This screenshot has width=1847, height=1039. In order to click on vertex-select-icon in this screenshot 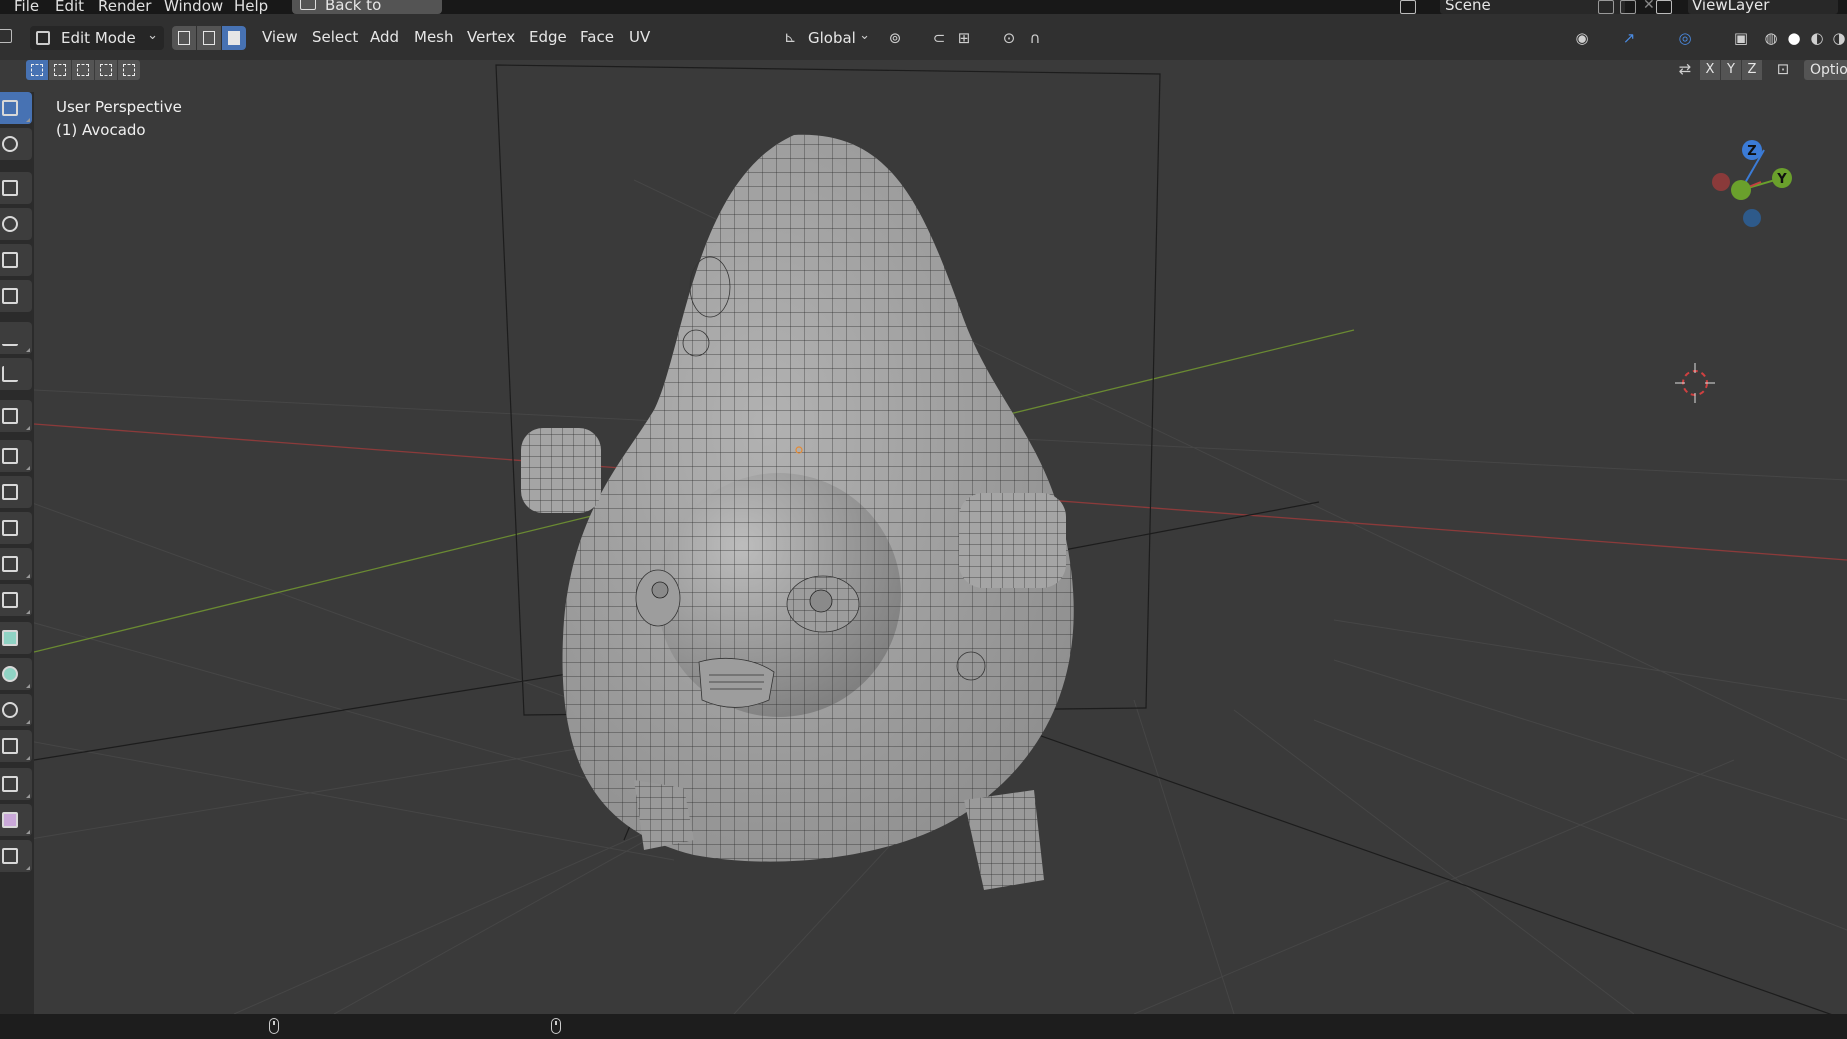, I will do `click(184, 38)`.